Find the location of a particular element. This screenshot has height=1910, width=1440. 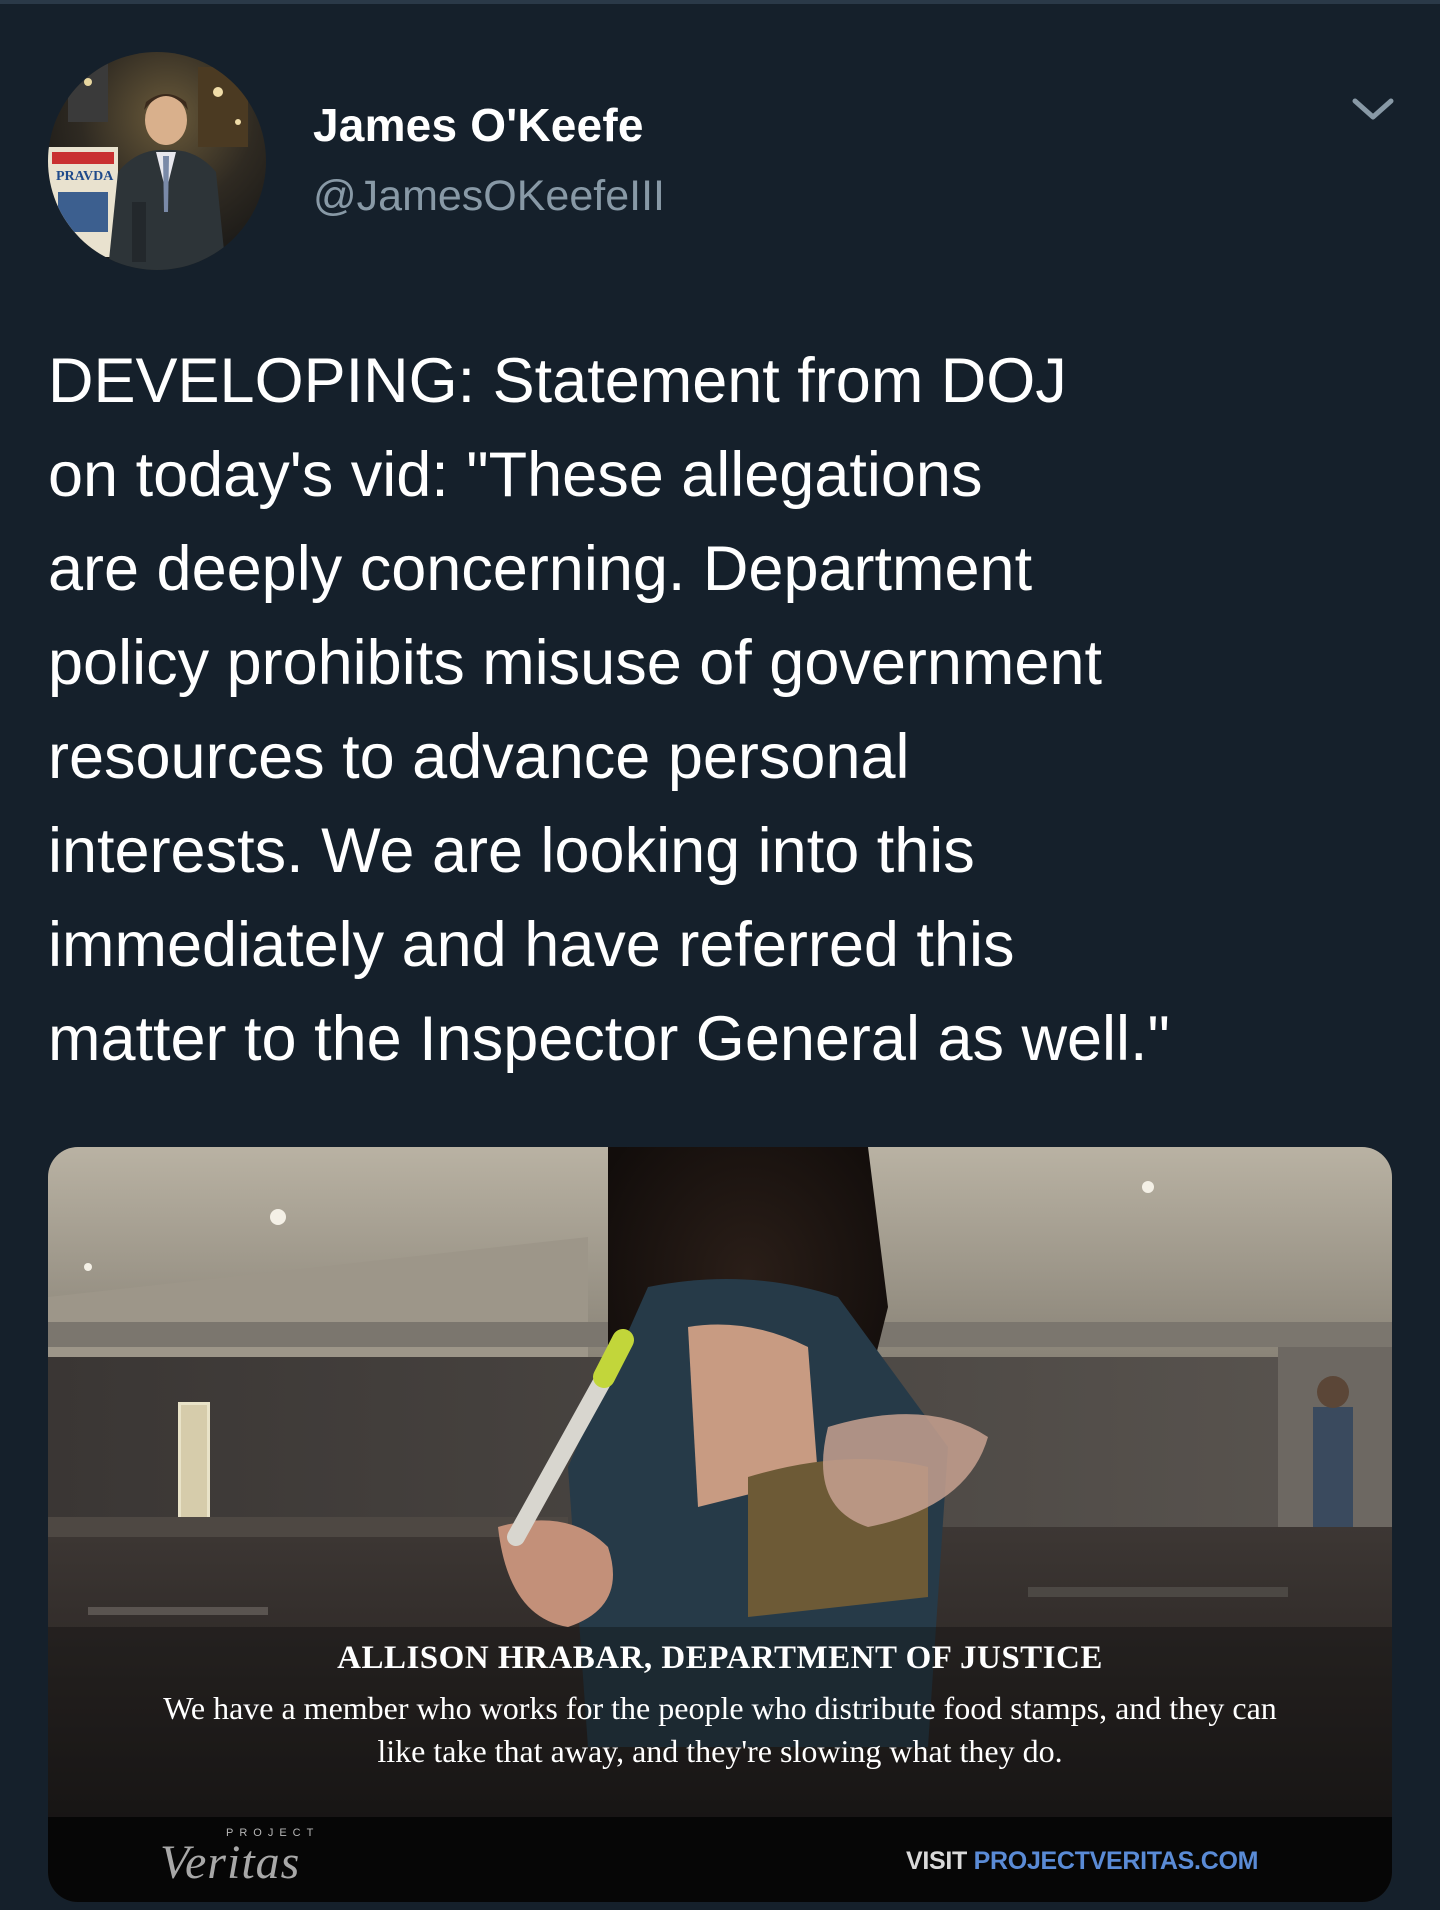

tweet-line: DEVELOPING: Statement from DOJ is located at coordinates (557, 381).